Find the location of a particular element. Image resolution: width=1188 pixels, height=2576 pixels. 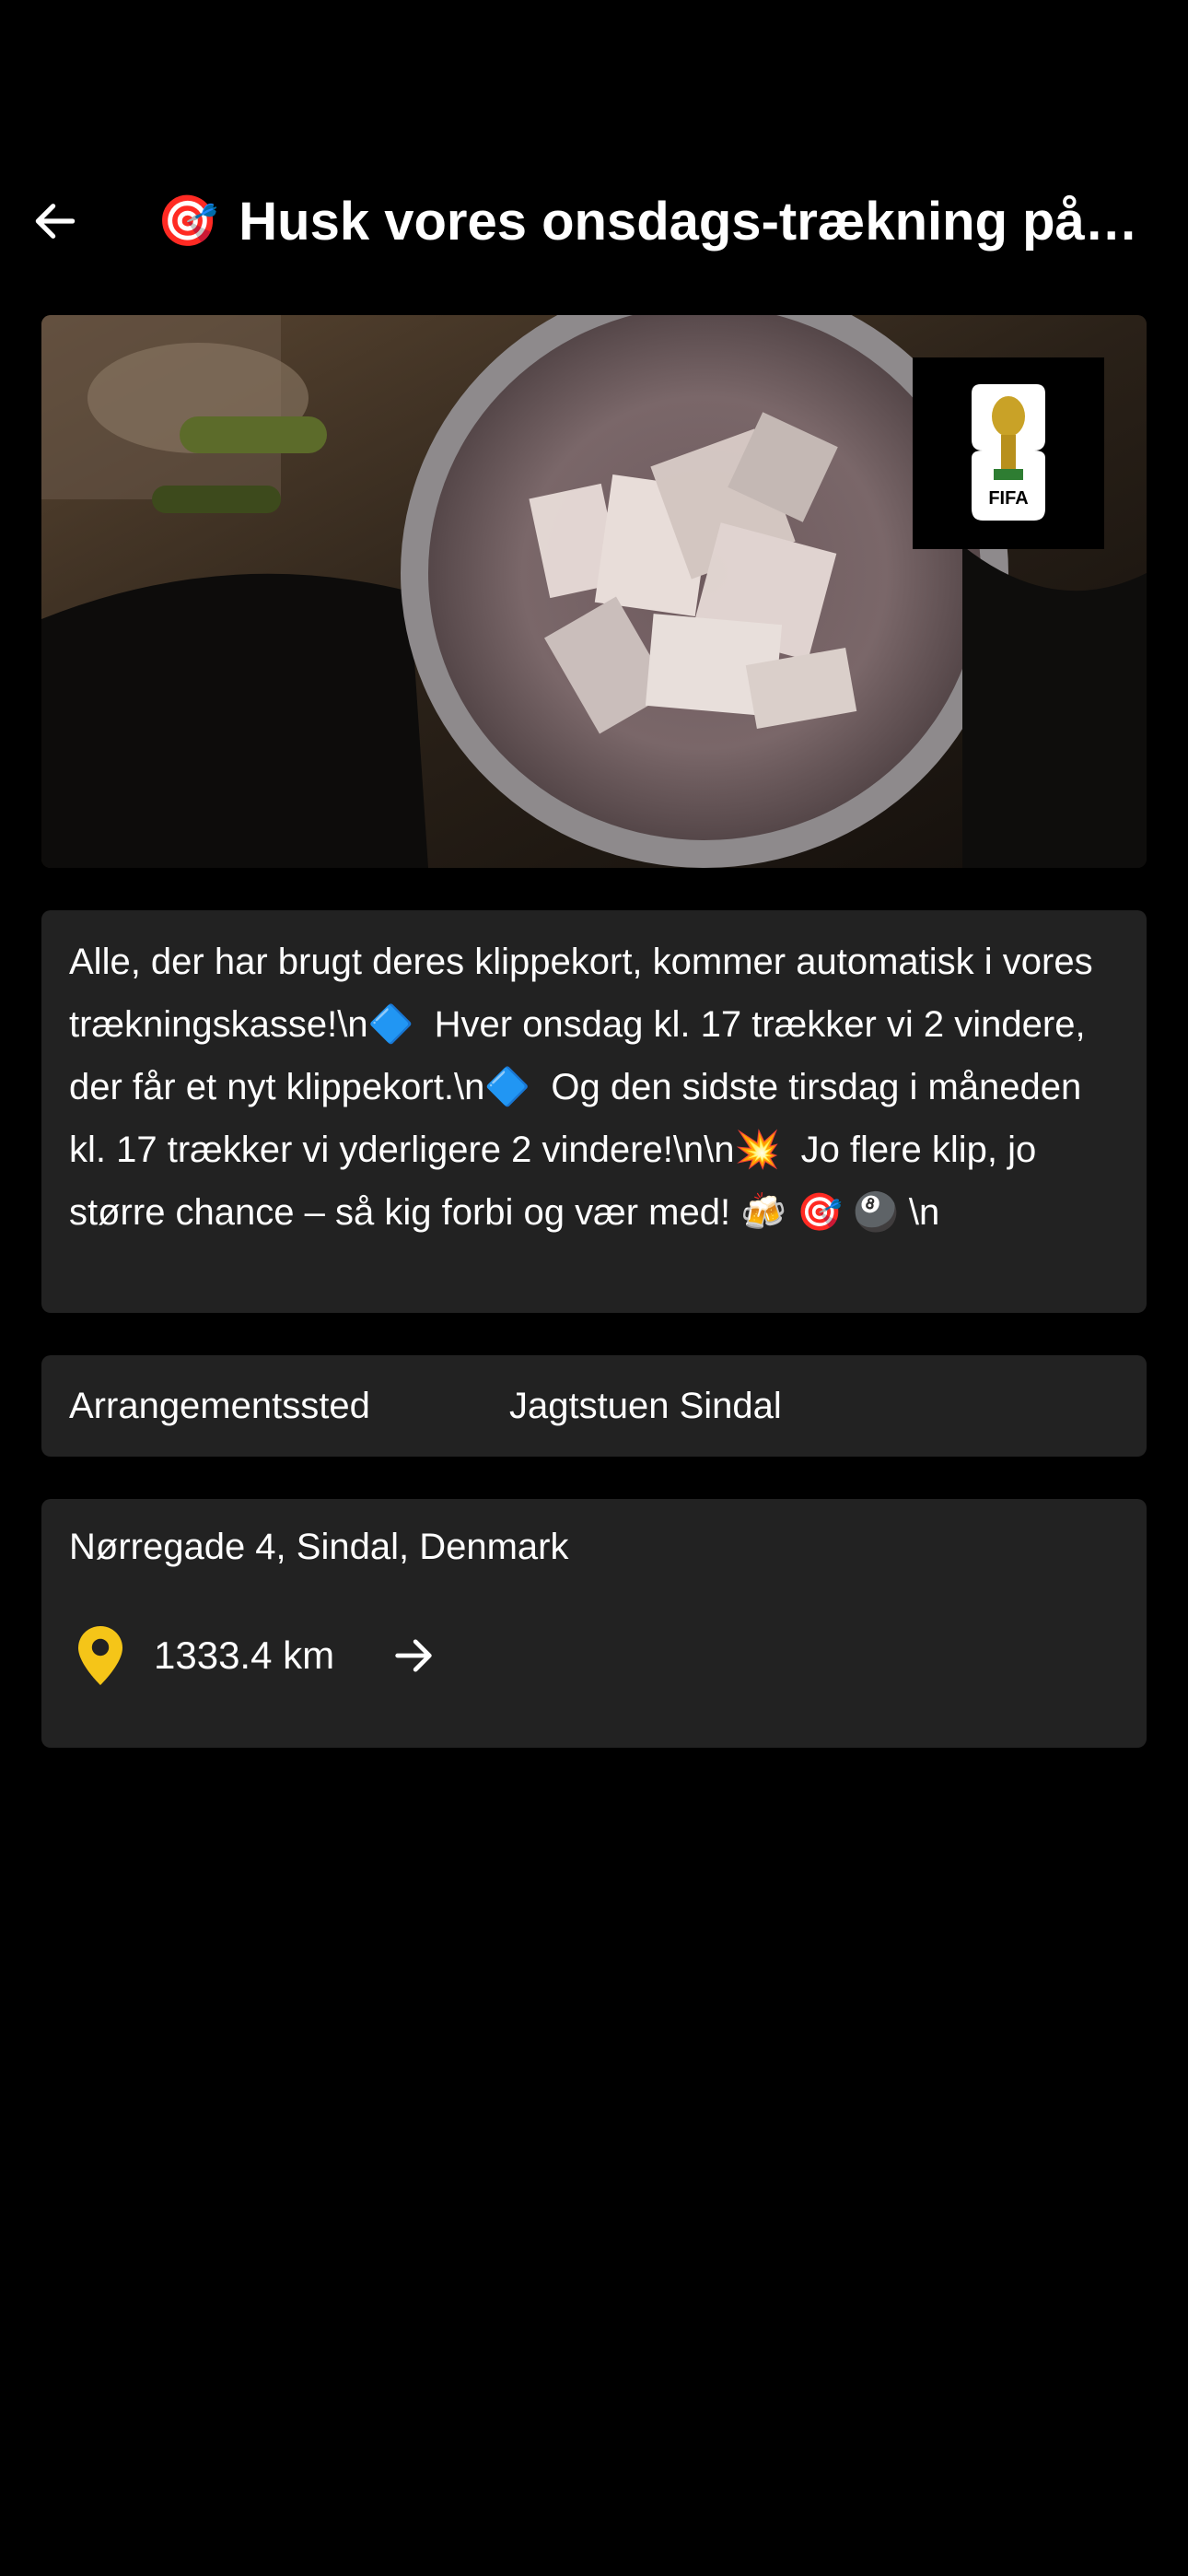

distance-value: 1333.4 km is located at coordinates (244, 1655).